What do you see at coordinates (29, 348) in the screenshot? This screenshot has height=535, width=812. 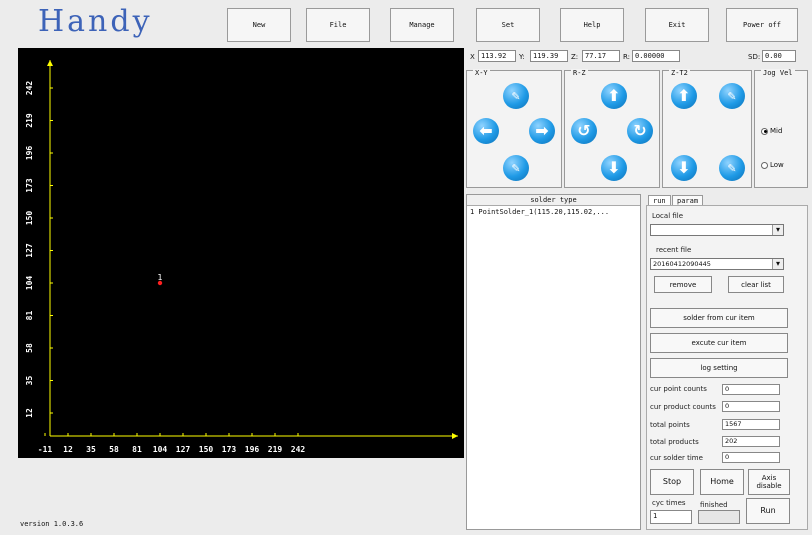 I see `y-tick-label: 58` at bounding box center [29, 348].